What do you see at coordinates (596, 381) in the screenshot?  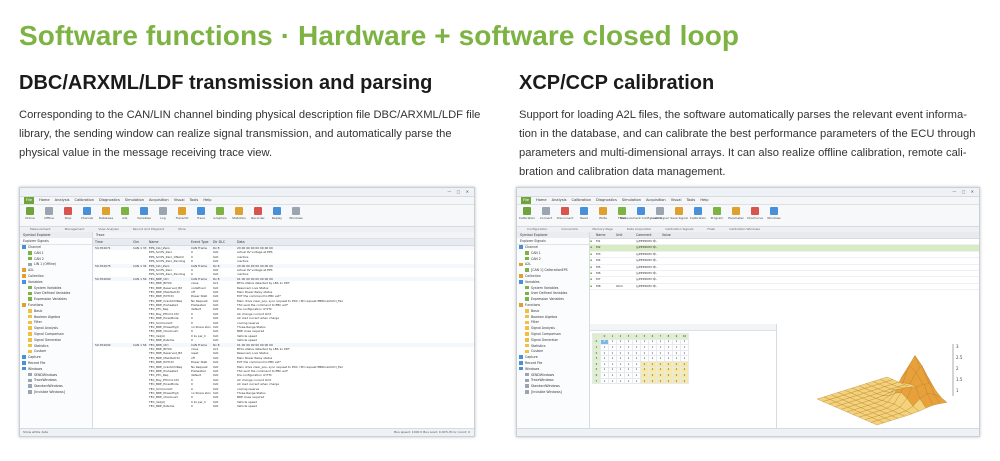 I see `matrix-cell: 7` at bounding box center [596, 381].